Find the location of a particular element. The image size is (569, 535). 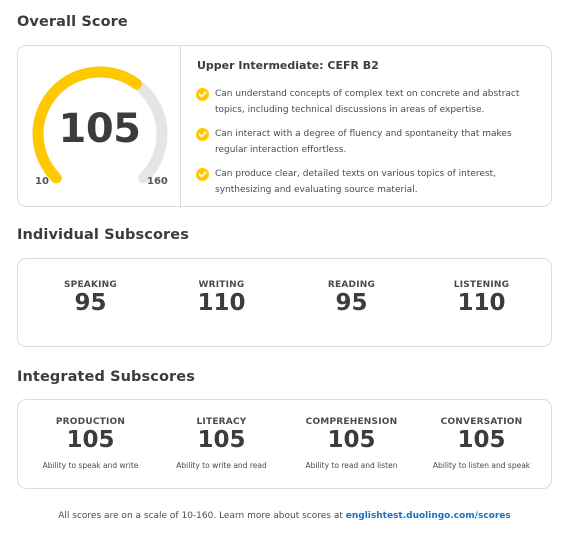

subscore-writing: WRITING 110 is located at coordinates (221, 297).